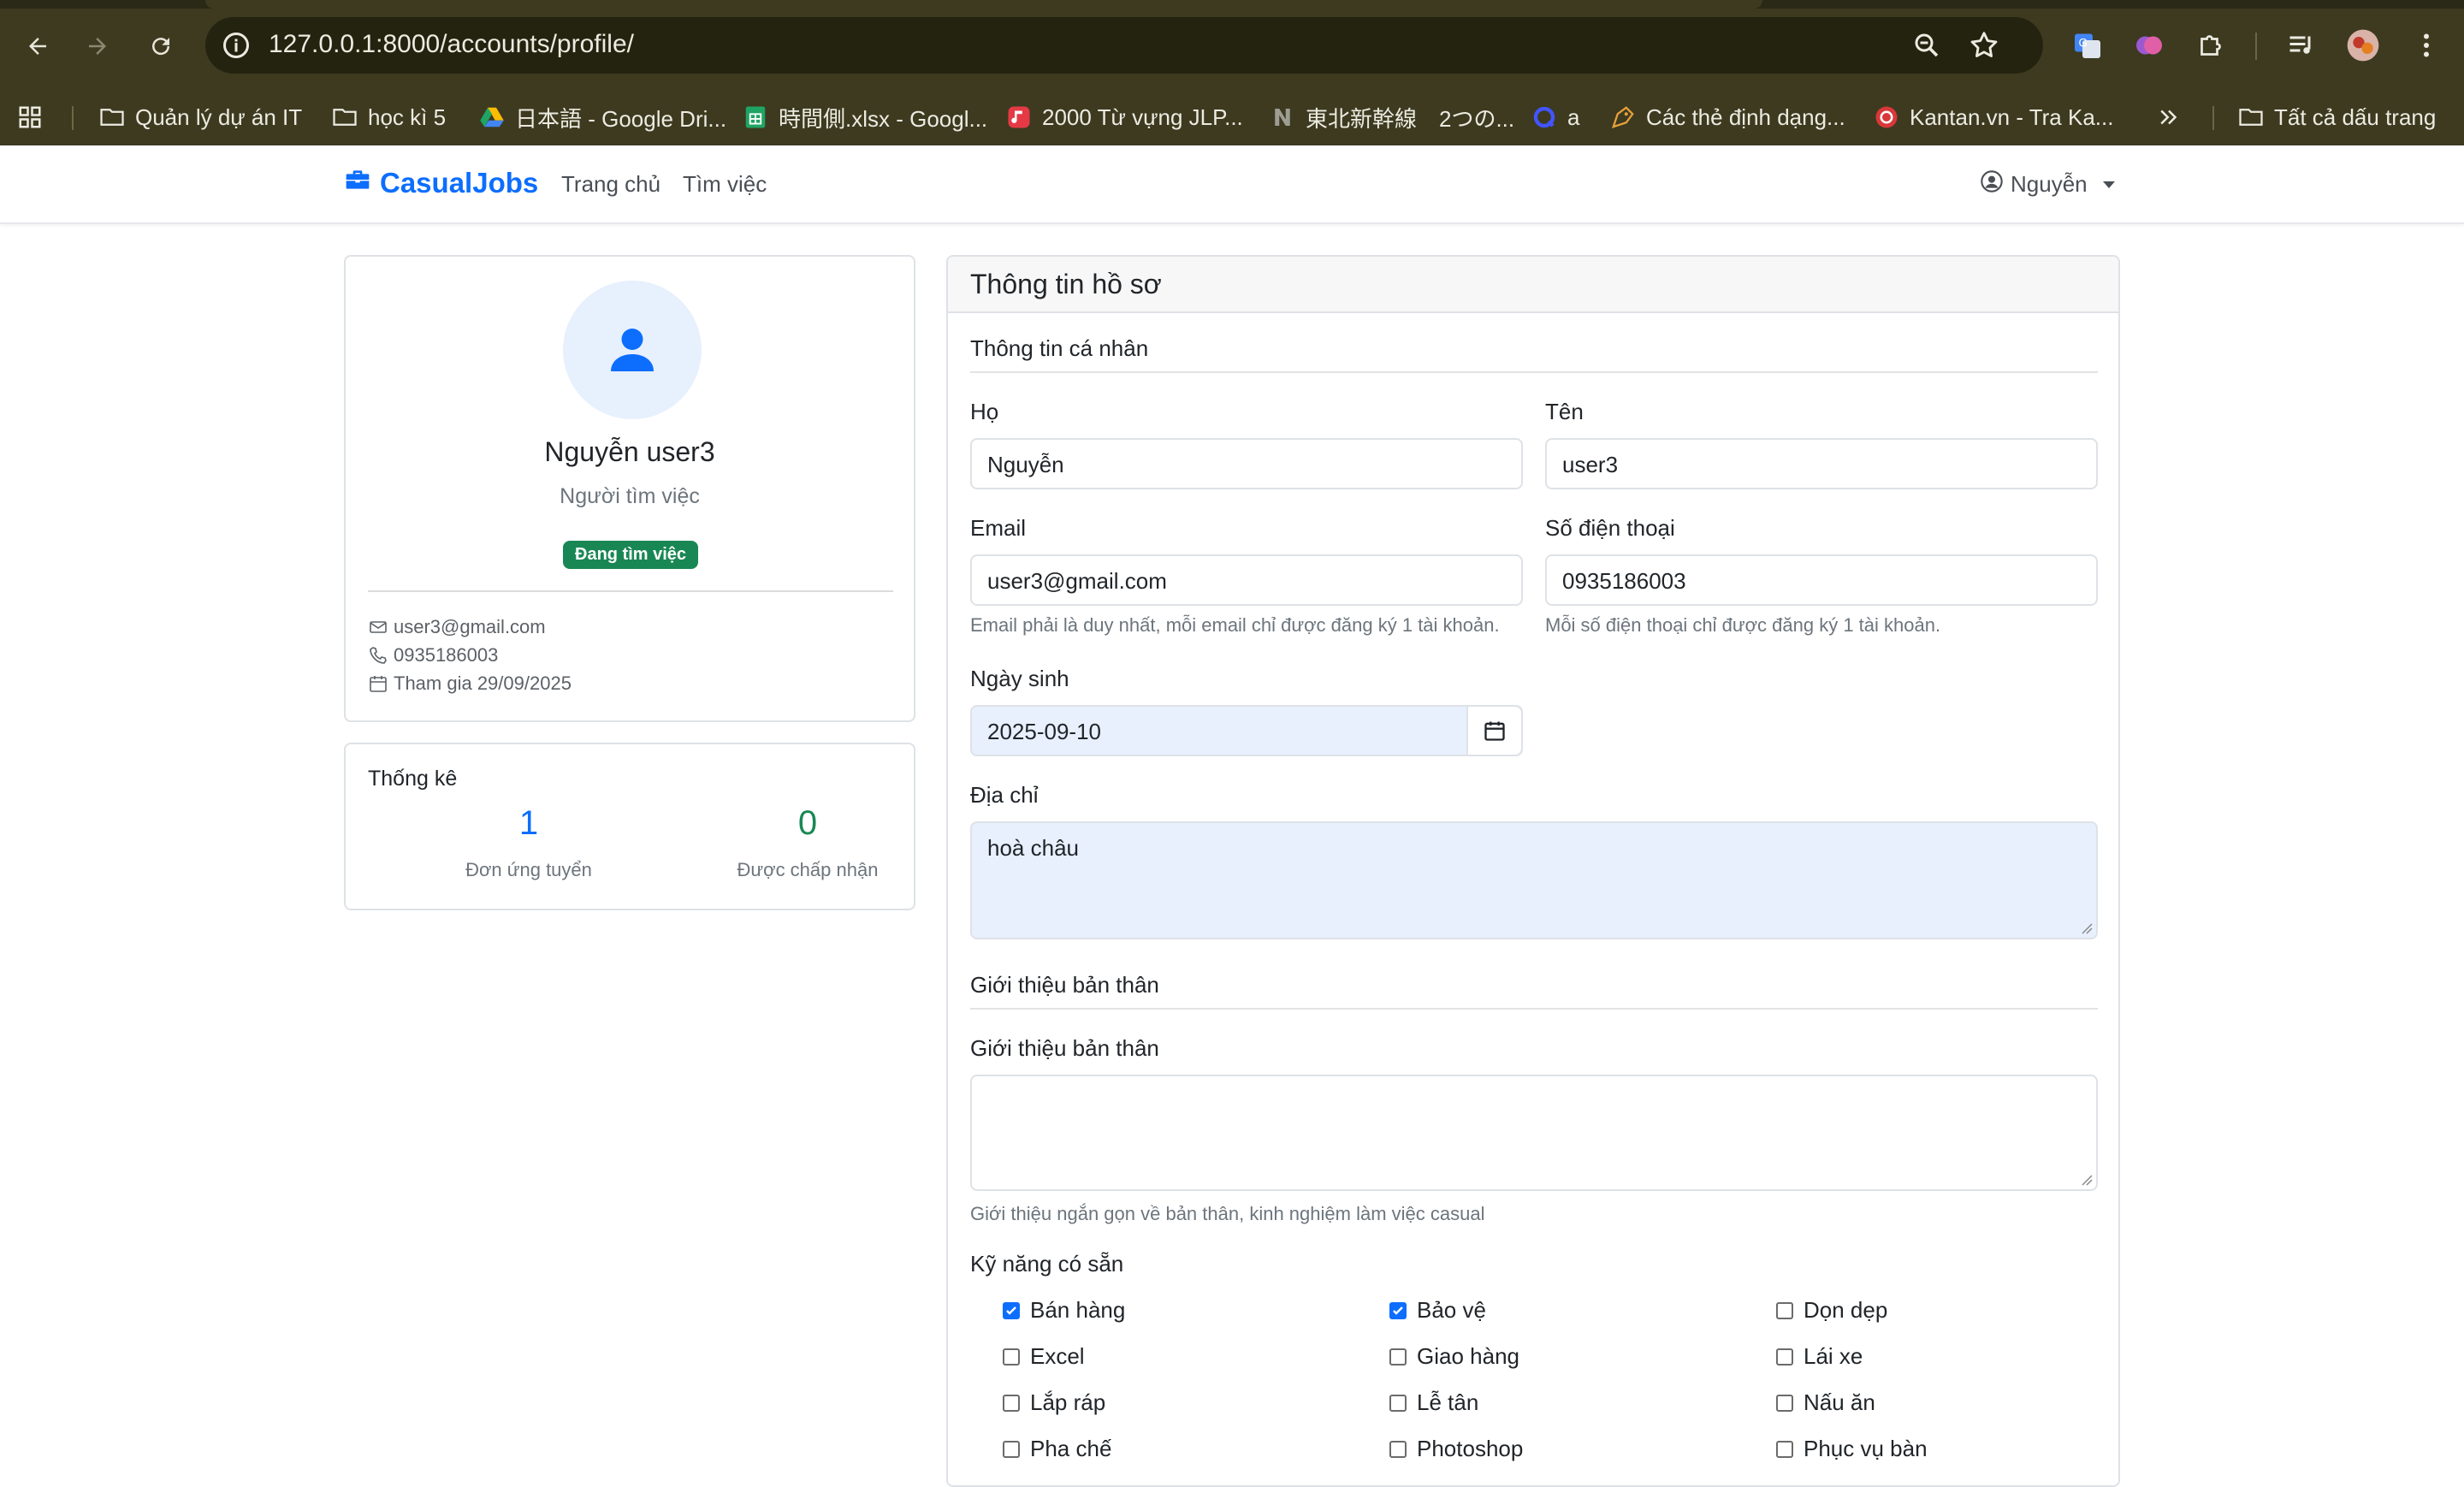 Image resolution: width=2464 pixels, height=1487 pixels. Describe the element at coordinates (725, 184) in the screenshot. I see `nav-link-find-jobs: Tìm việc` at that location.